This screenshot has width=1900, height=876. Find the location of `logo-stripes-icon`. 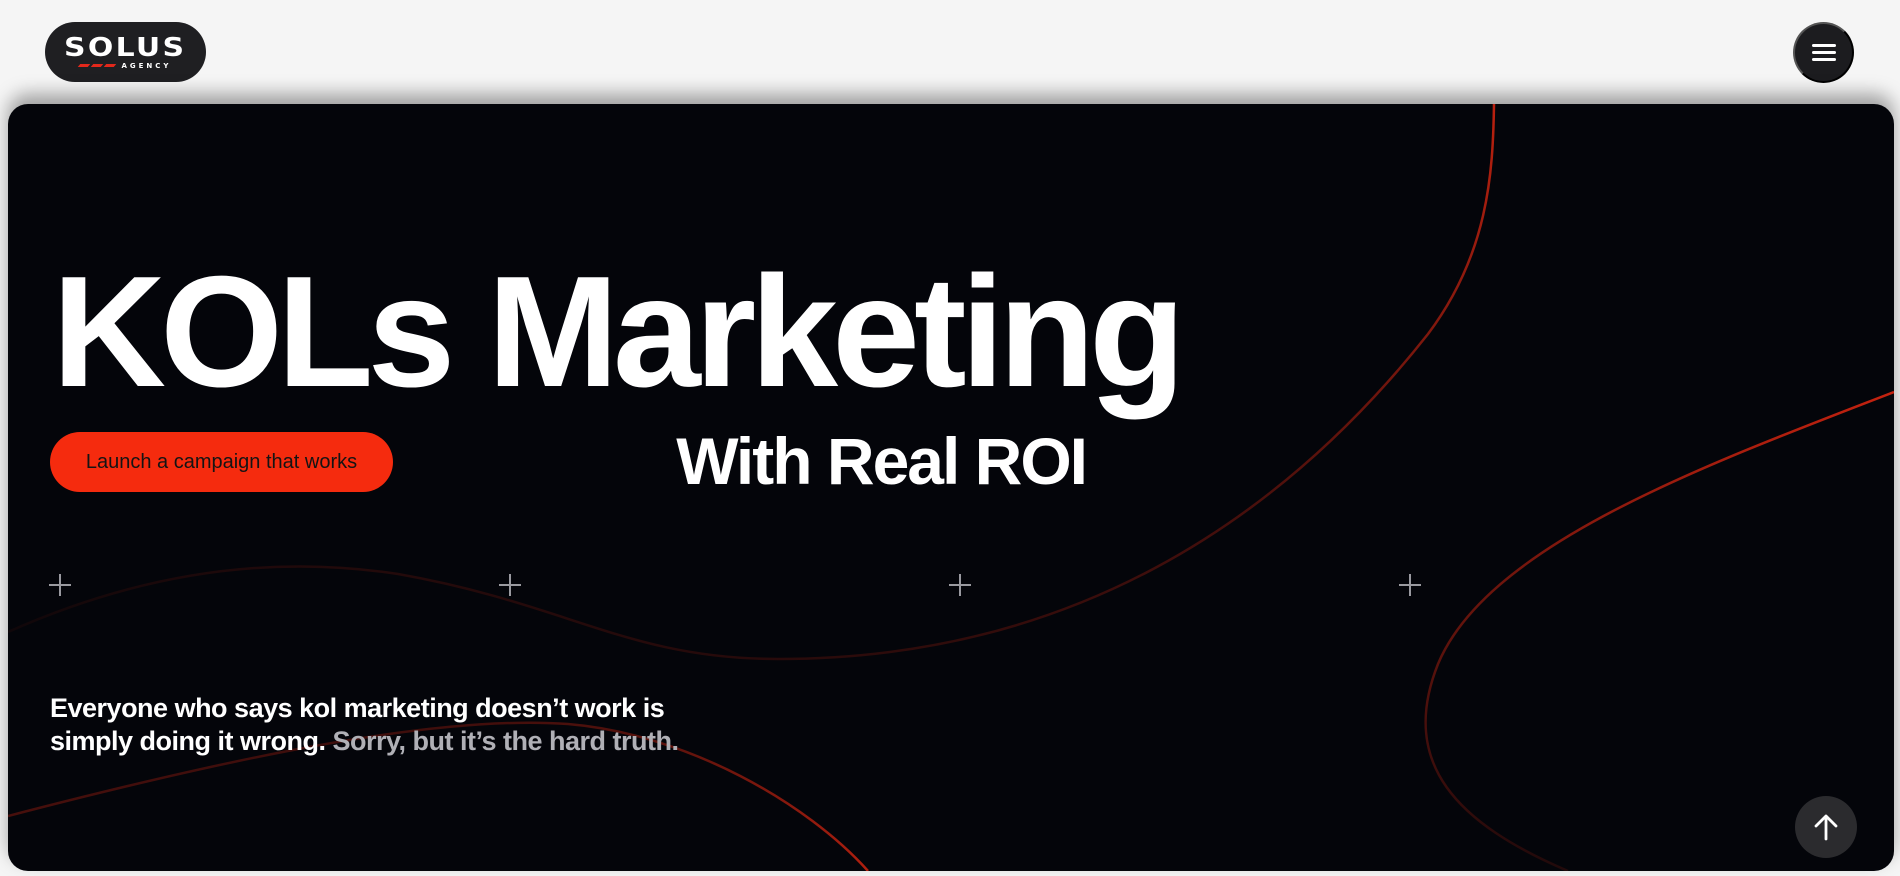

logo-stripes-icon is located at coordinates (97, 65).